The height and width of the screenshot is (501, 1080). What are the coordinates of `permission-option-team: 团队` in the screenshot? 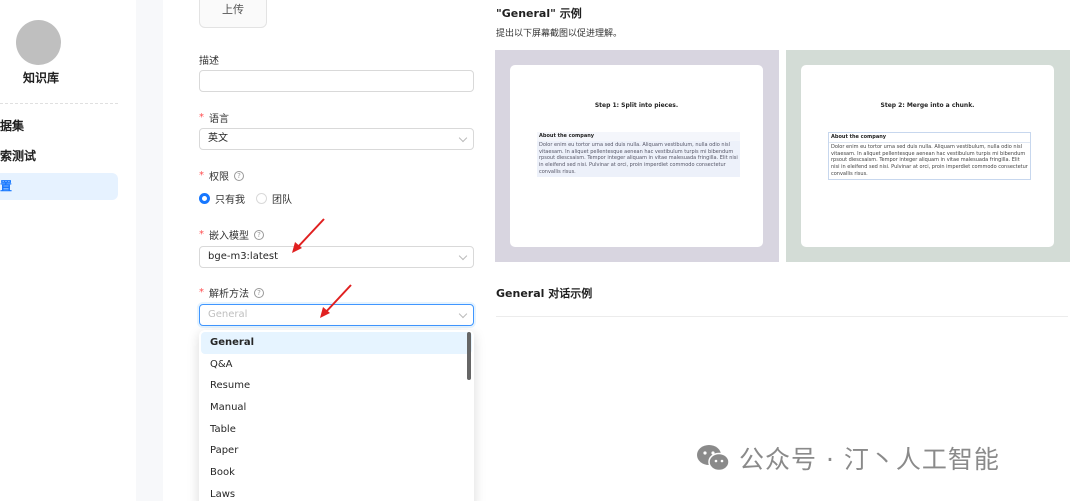 It's located at (274, 198).